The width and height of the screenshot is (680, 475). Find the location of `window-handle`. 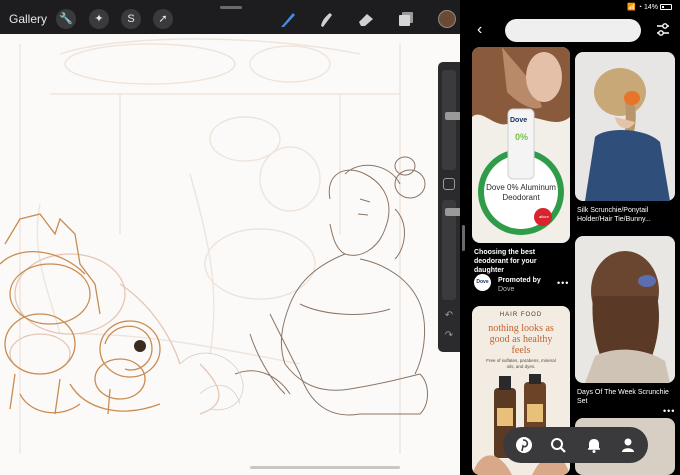

window-handle is located at coordinates (231, 7).